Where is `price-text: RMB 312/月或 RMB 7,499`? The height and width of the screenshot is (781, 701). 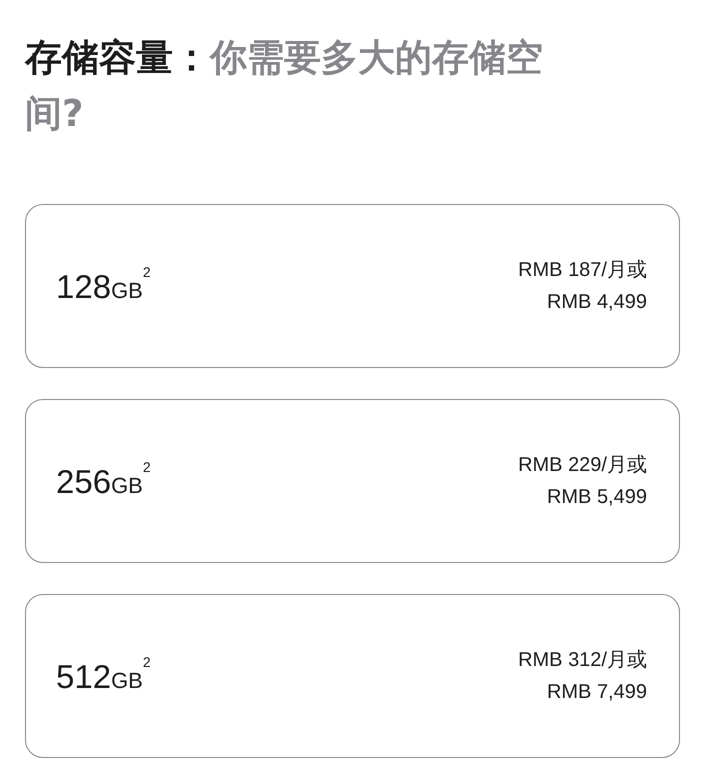 price-text: RMB 312/月或 RMB 7,499 is located at coordinates (582, 676).